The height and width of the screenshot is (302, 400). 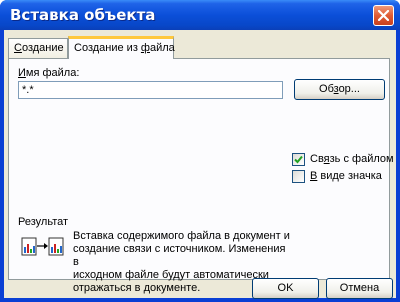 What do you see at coordinates (200, 15) in the screenshot?
I see `title-bar: Вставка объекта` at bounding box center [200, 15].